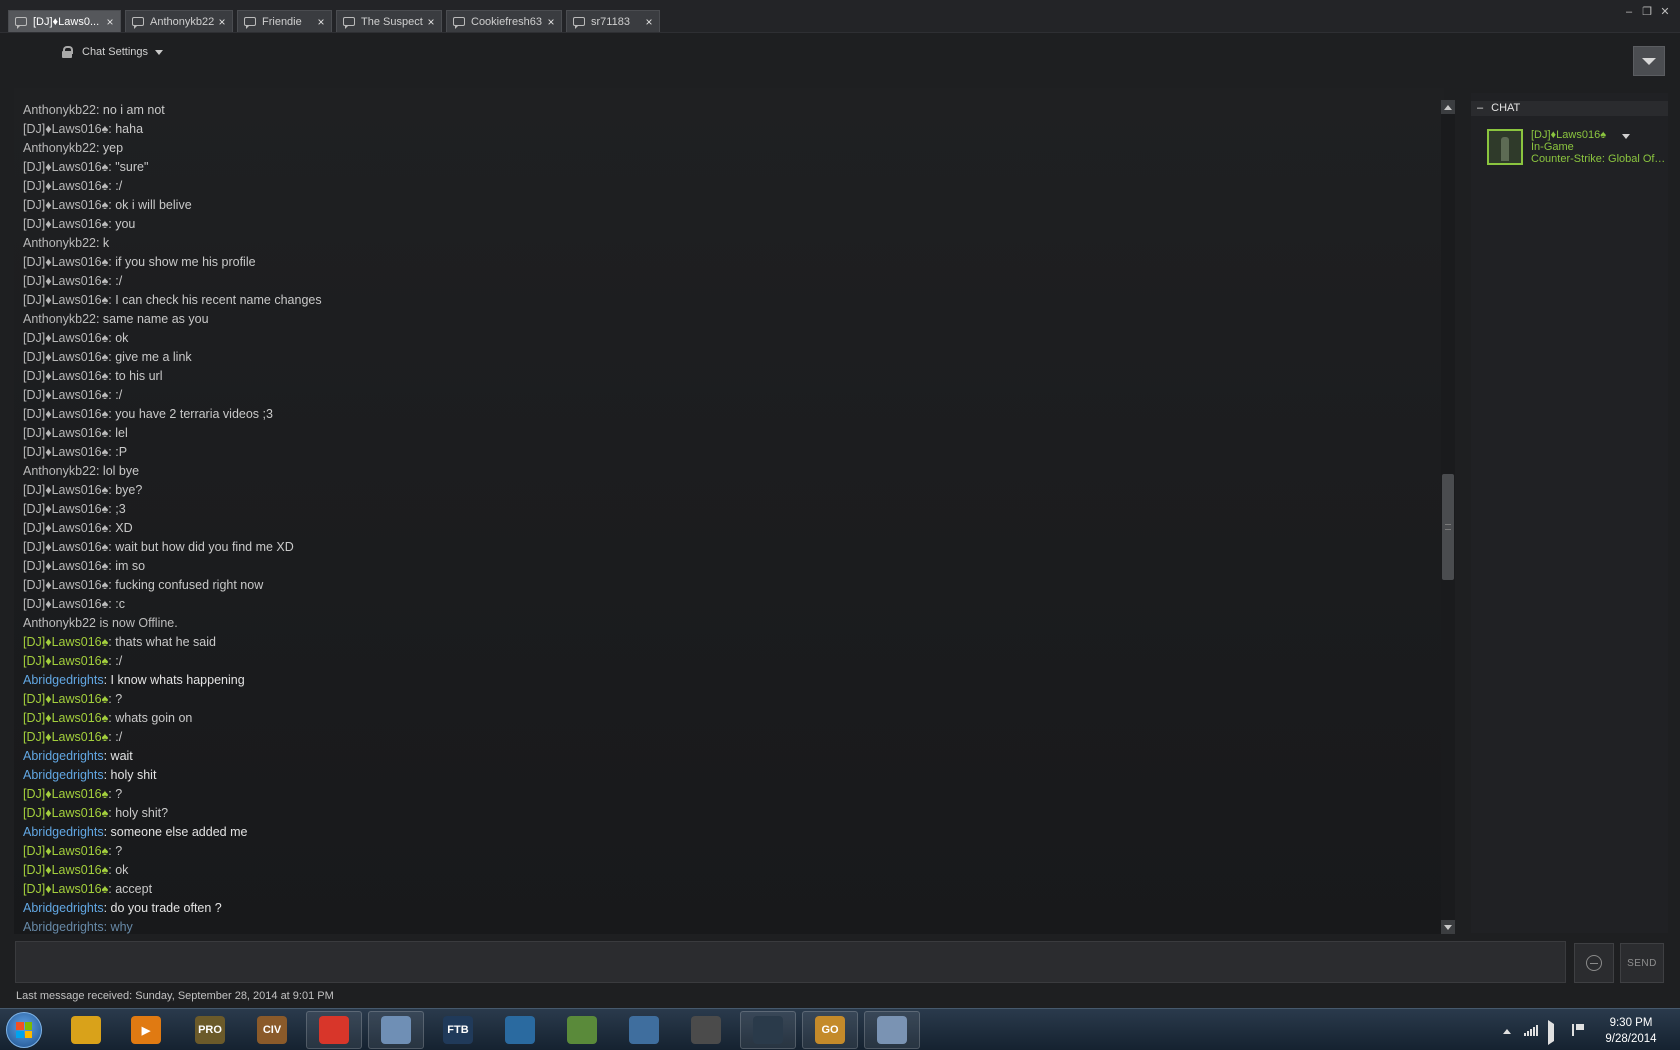 The height and width of the screenshot is (1050, 1680). What do you see at coordinates (64, 21) in the screenshot?
I see `tab-djlaws: [DJ]♦Laws0... ×` at bounding box center [64, 21].